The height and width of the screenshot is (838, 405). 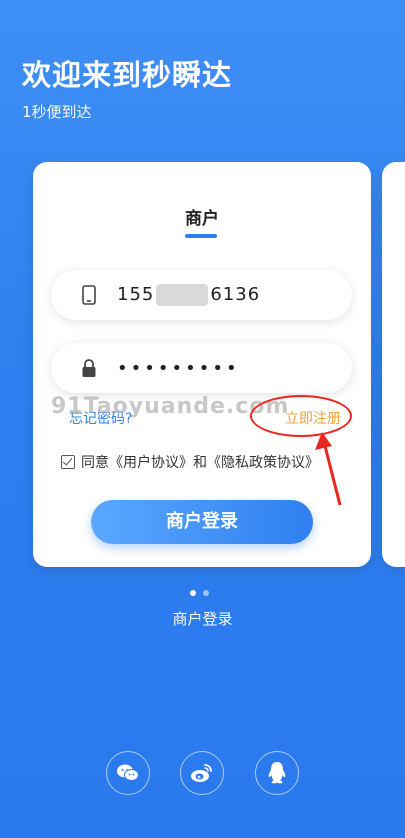 What do you see at coordinates (328, 469) in the screenshot?
I see `annotation-arrow` at bounding box center [328, 469].